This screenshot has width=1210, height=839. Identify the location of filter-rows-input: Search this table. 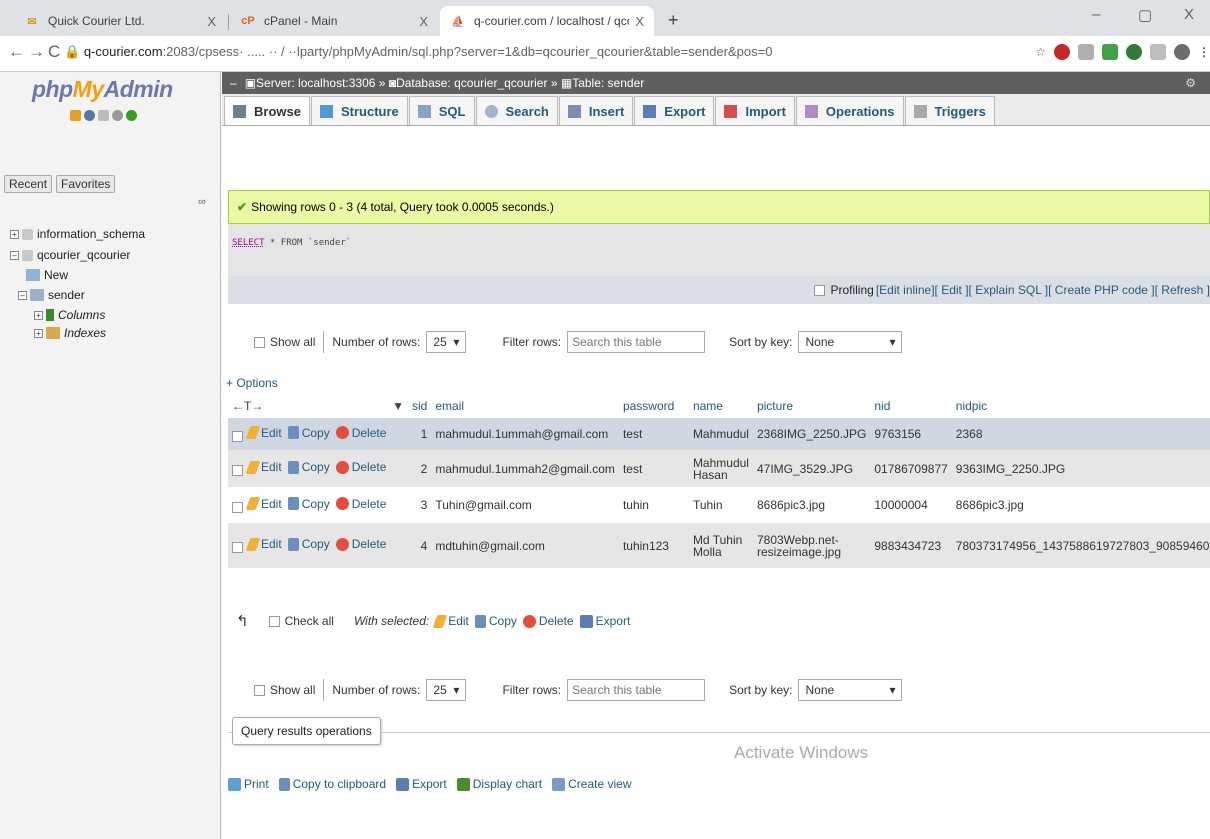
(636, 342).